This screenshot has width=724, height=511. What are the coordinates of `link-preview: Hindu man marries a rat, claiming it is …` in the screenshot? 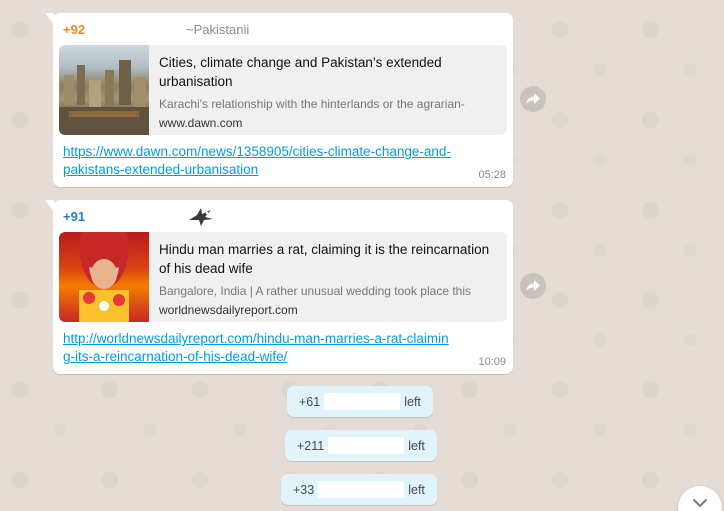 It's located at (283, 277).